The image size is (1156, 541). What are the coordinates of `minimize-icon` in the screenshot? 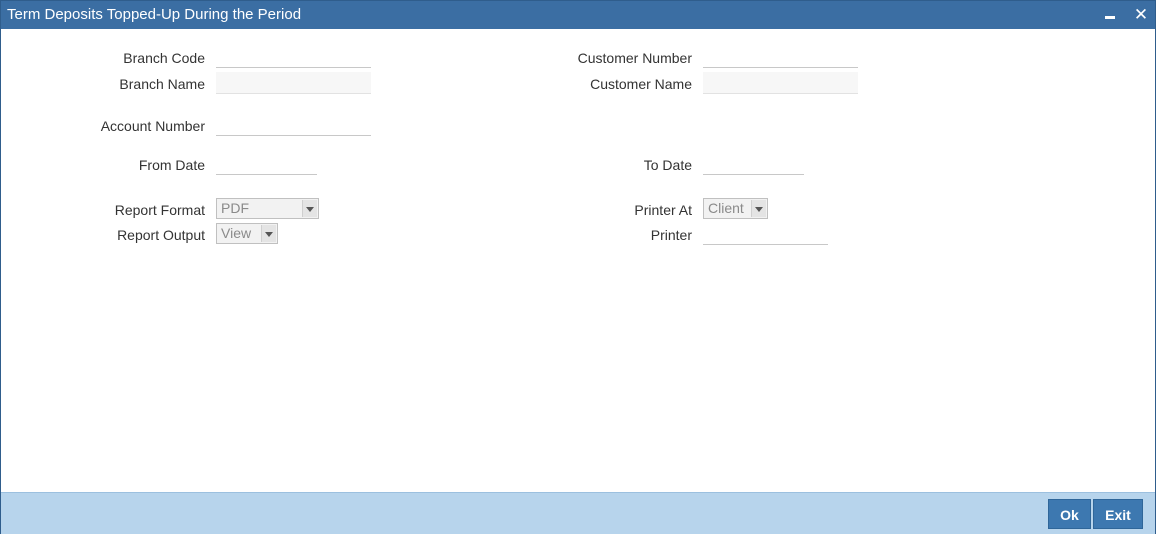 It's located at (1110, 15).